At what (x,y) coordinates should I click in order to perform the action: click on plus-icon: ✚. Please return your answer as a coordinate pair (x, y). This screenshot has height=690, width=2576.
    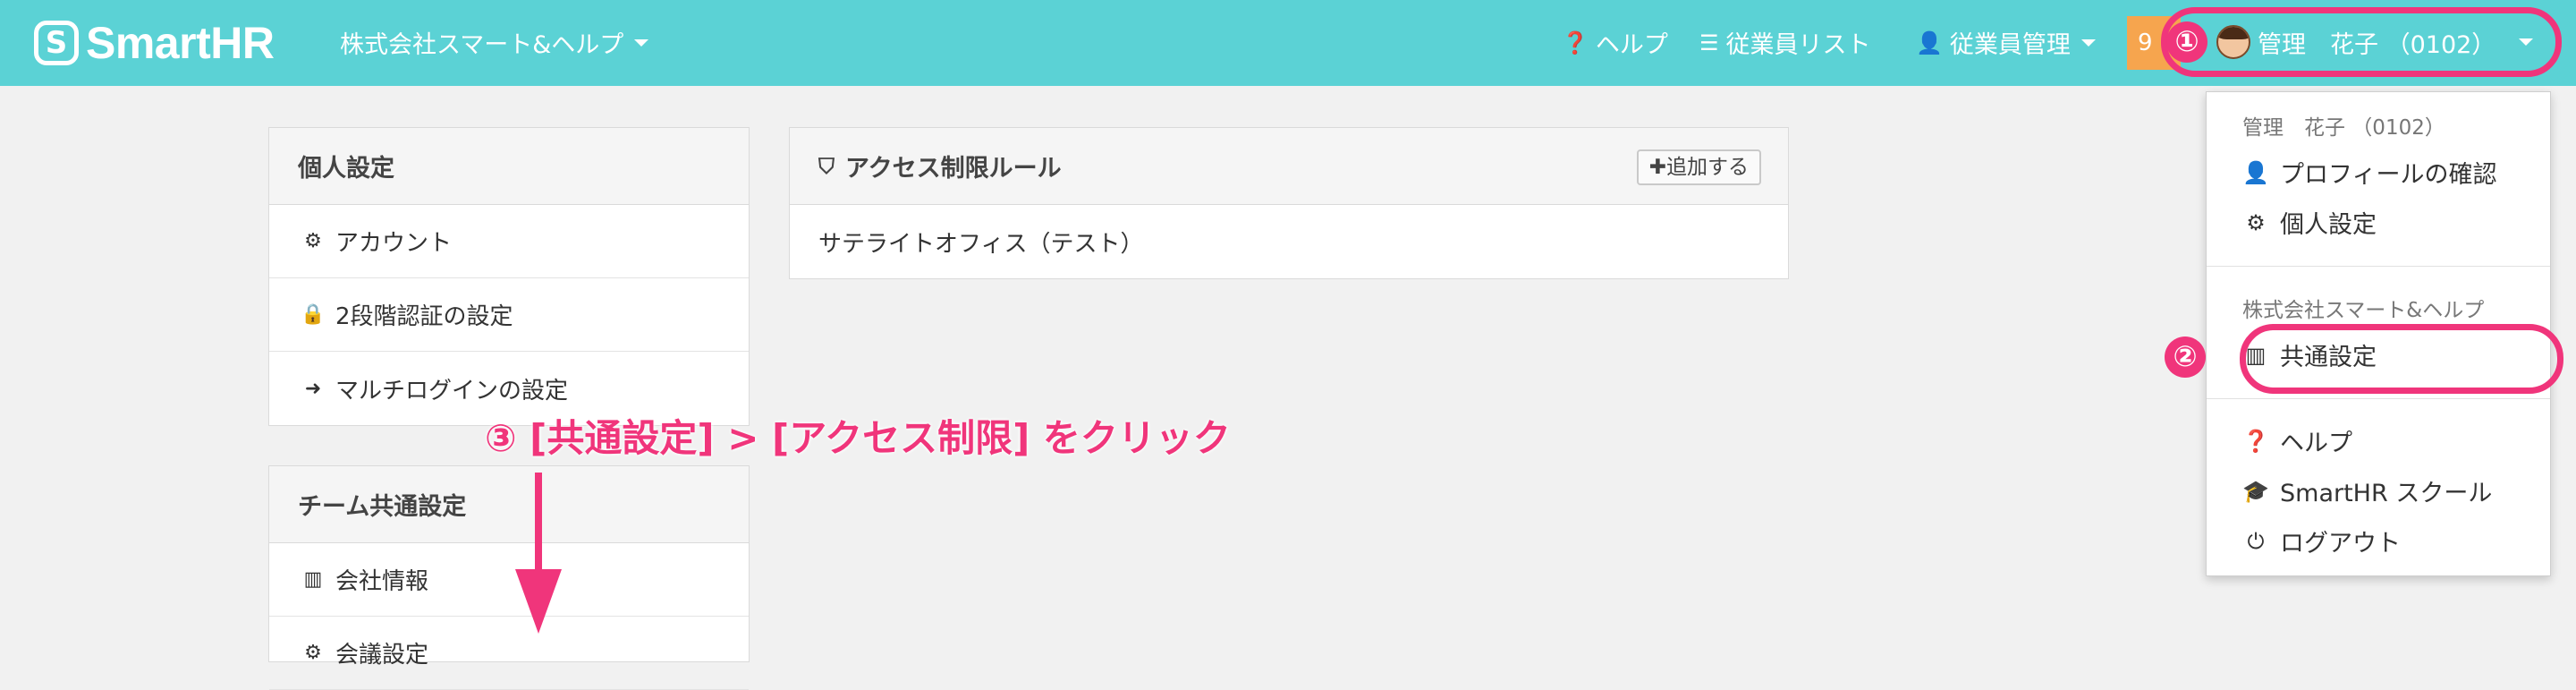
    Looking at the image, I should click on (1657, 167).